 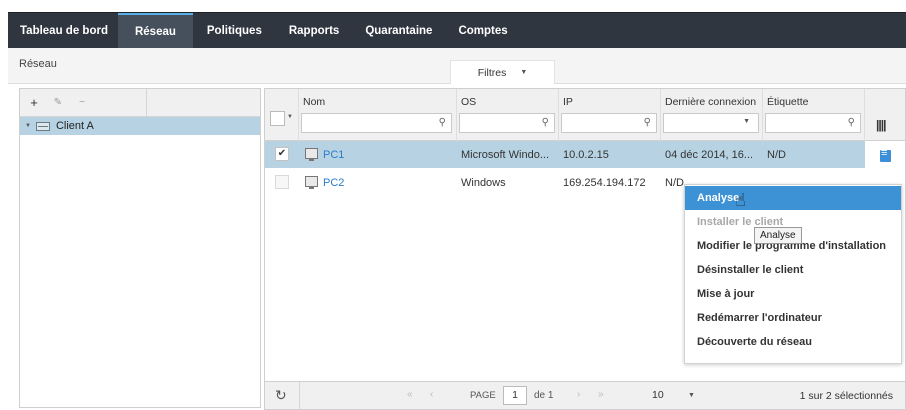 What do you see at coordinates (28, 126) in the screenshot?
I see `expand-triangle-icon: ▼` at bounding box center [28, 126].